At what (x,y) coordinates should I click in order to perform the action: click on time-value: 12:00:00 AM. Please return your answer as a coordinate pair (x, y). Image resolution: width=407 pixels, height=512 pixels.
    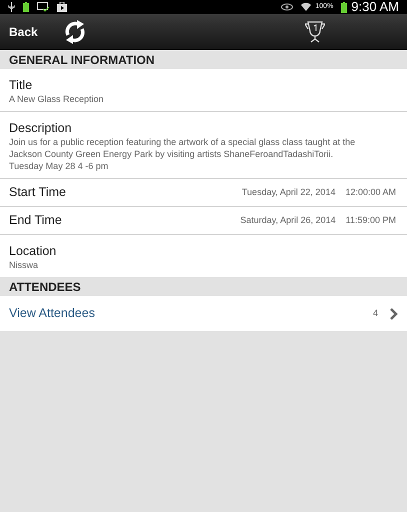
    Looking at the image, I should click on (370, 192).